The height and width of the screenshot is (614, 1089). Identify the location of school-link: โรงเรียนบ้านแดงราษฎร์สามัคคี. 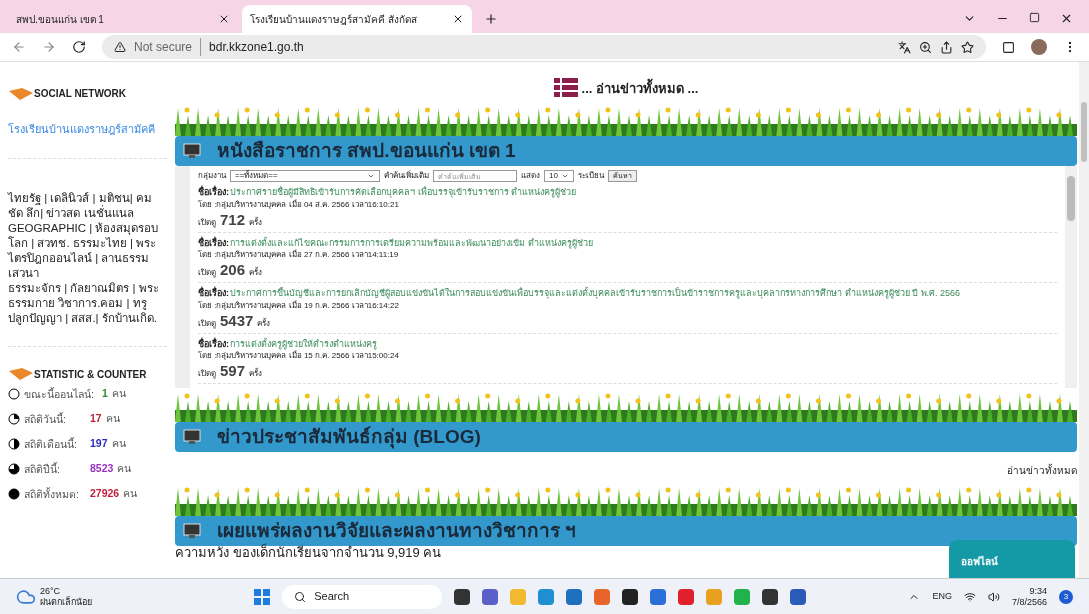
(87, 129).